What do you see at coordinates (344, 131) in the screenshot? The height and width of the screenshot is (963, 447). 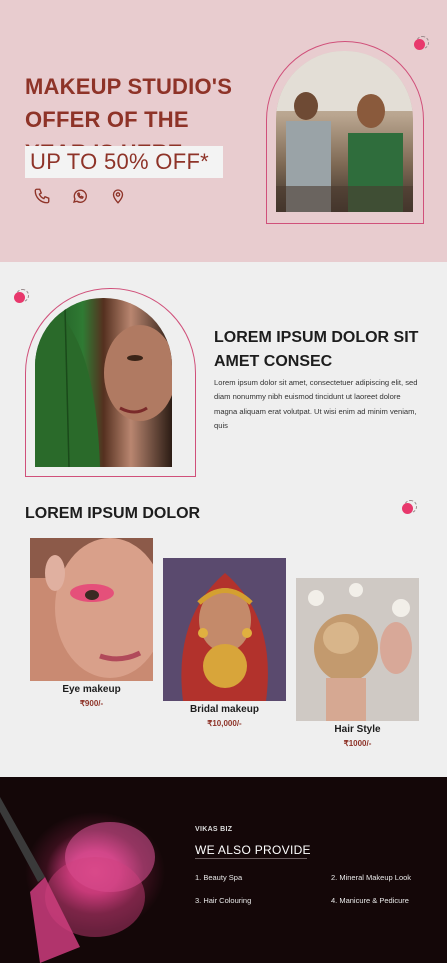 I see `hero-makeup-artist-photo` at bounding box center [344, 131].